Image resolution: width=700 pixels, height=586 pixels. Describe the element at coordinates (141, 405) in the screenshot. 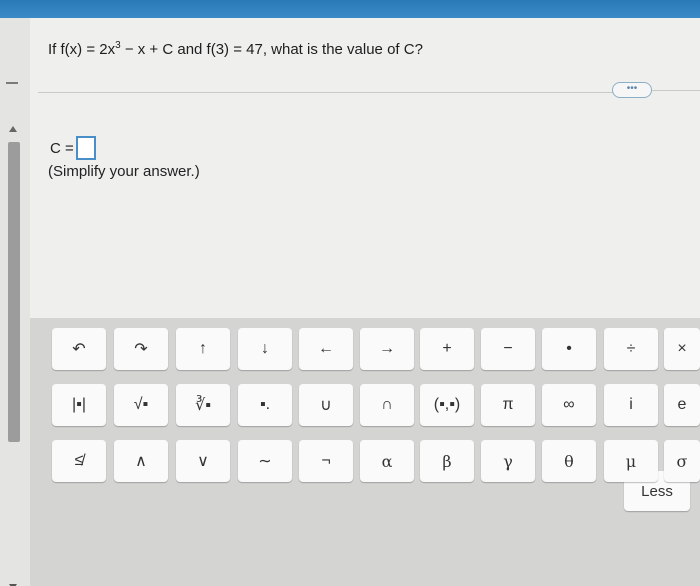

I see `square-root-key: √▪` at that location.